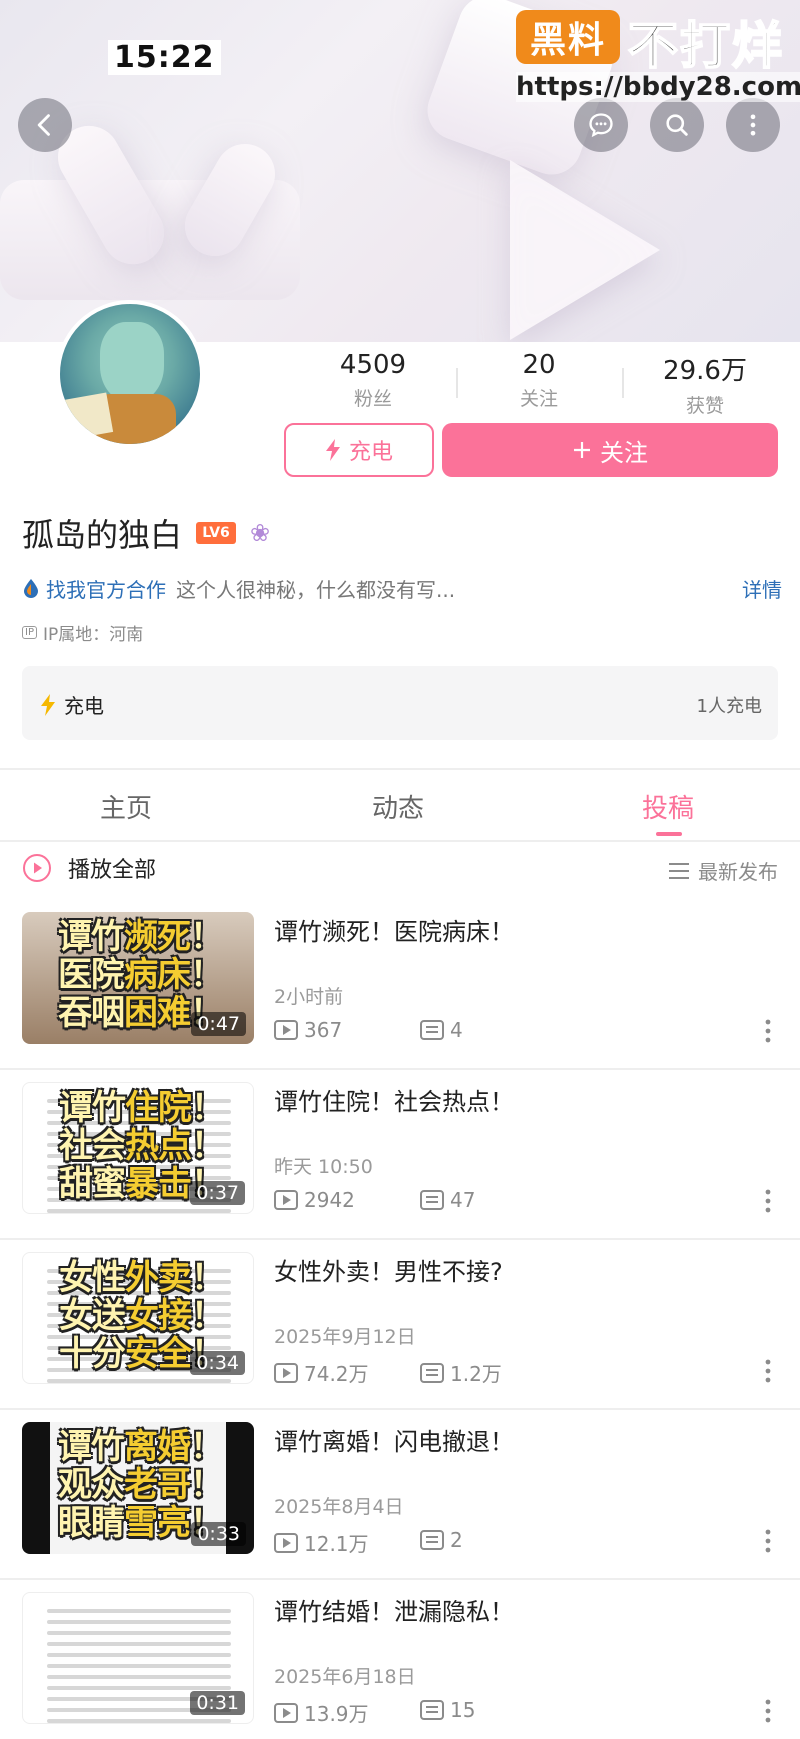  What do you see at coordinates (321, 1712) in the screenshot?
I see `video-plays: 13.9万` at bounding box center [321, 1712].